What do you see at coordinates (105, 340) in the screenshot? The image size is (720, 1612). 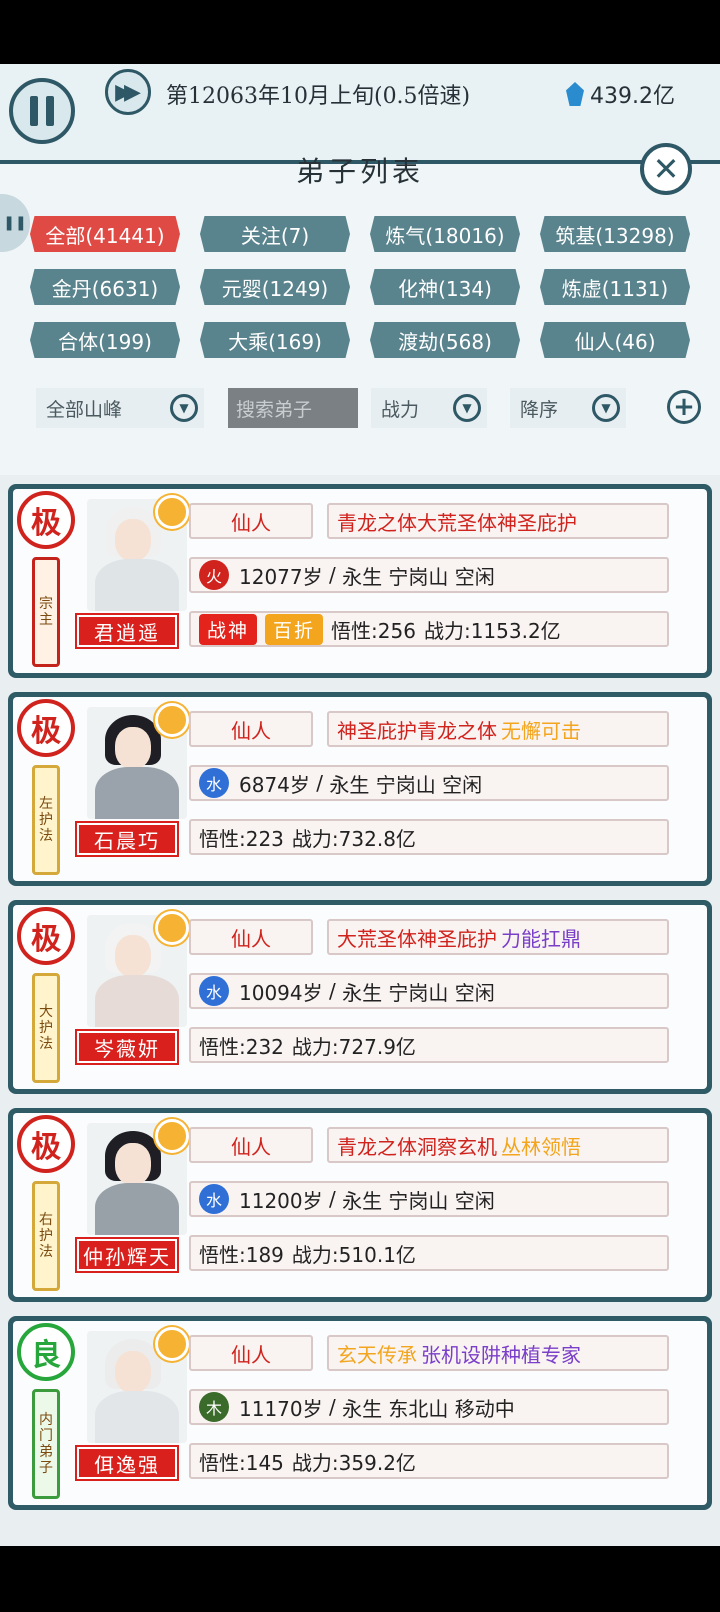 I see `realm-filter-button: 合体(199)` at bounding box center [105, 340].